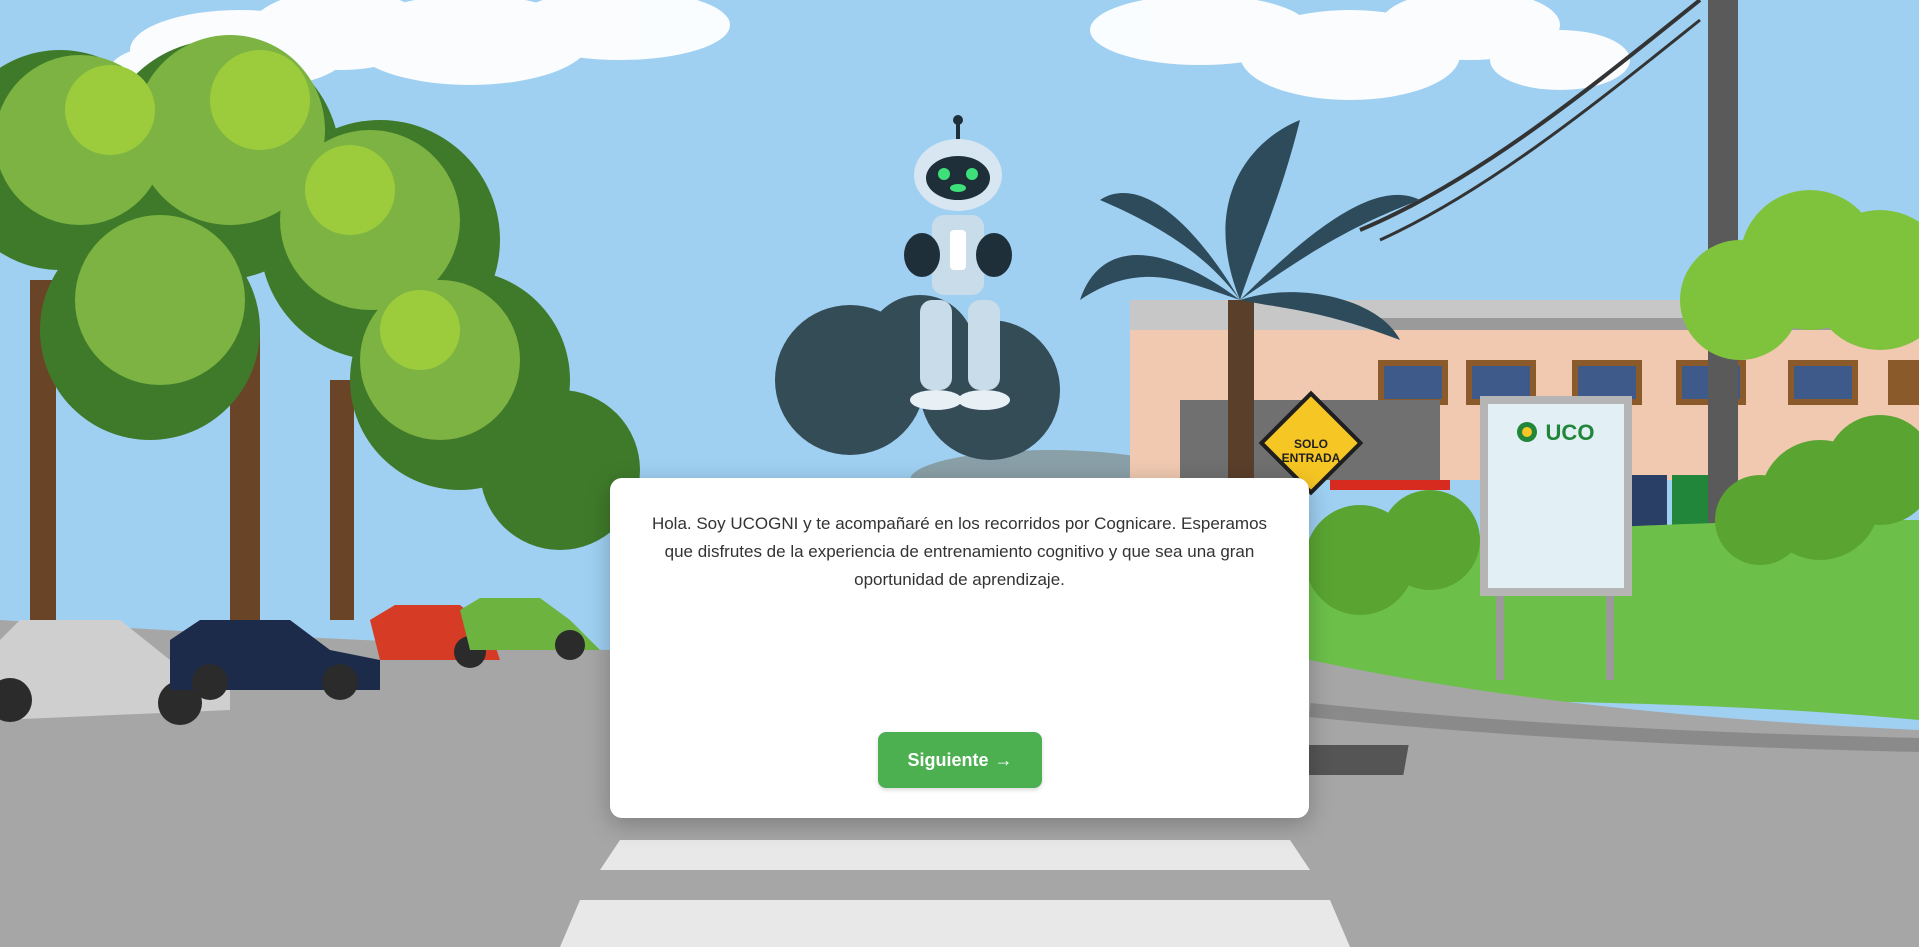  I want to click on billboard-logo: UCO, so click(1570, 432).